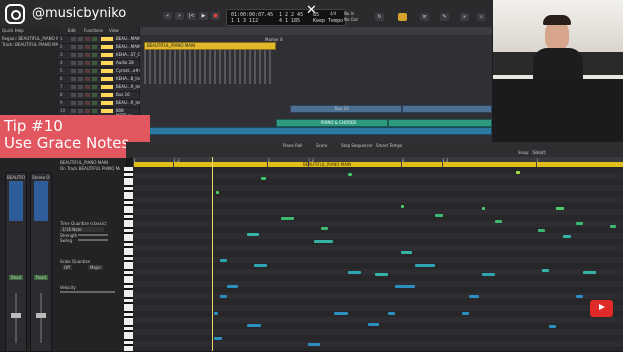 The width and height of the screenshot is (623, 352). What do you see at coordinates (212, 254) in the screenshot?
I see `playhead` at bounding box center [212, 254].